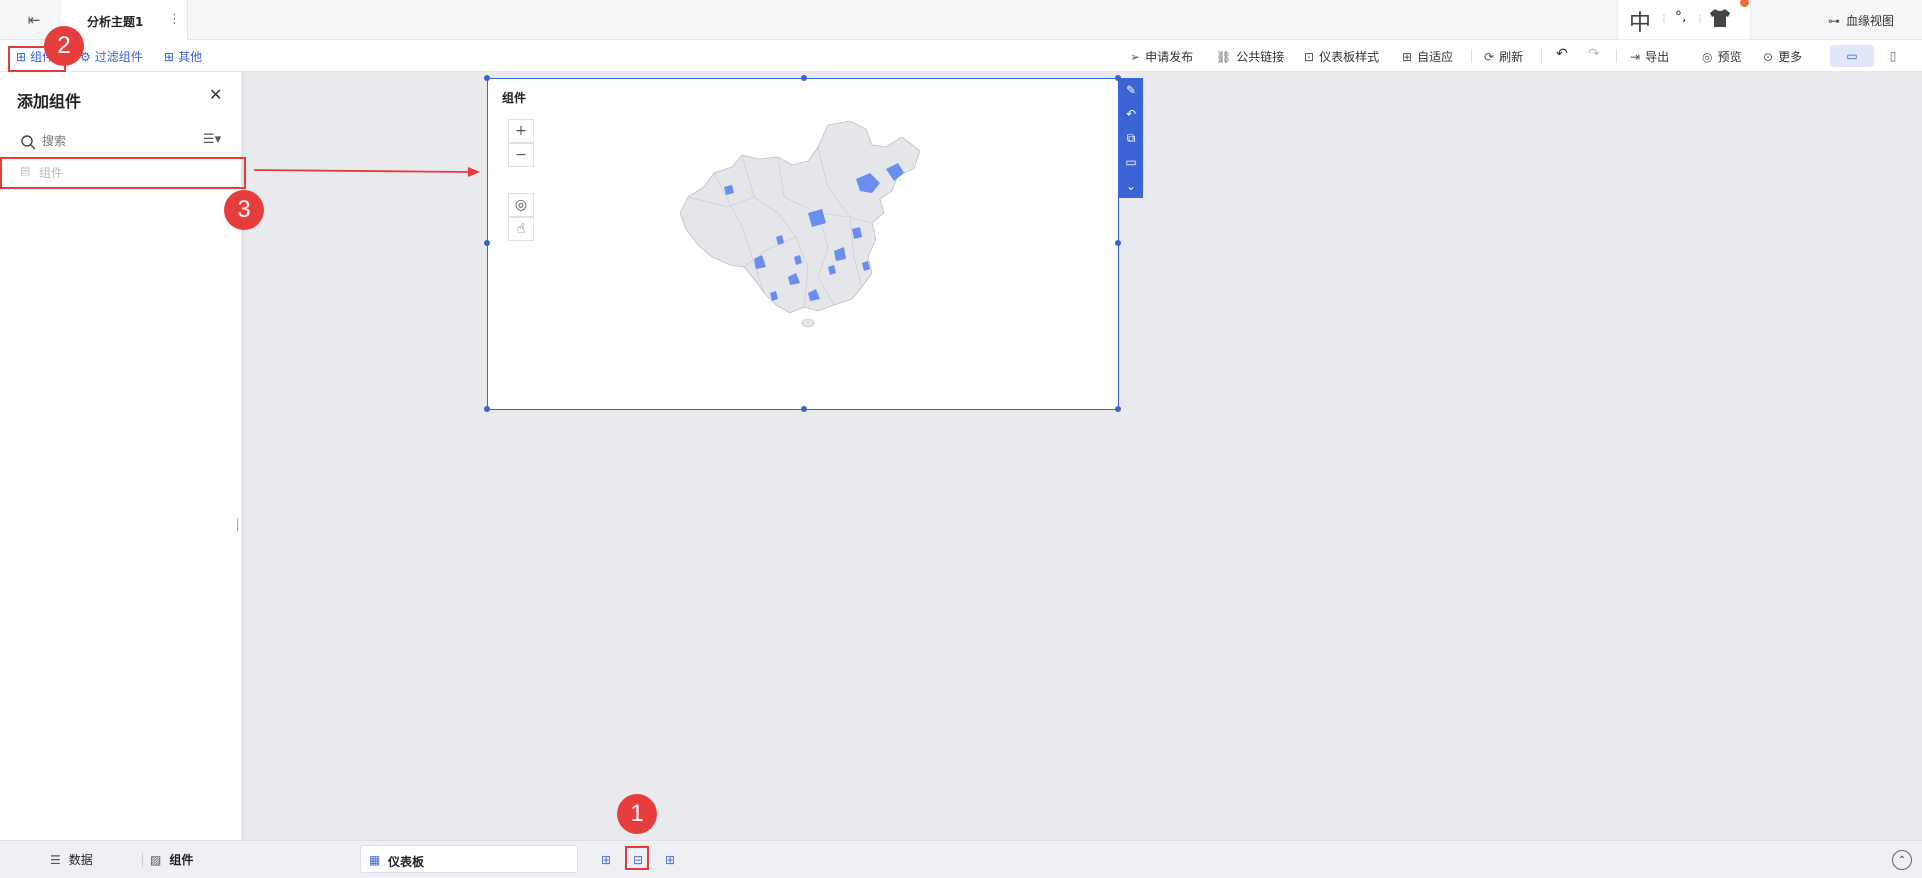  What do you see at coordinates (1118, 243) in the screenshot?
I see `resize-handle-right` at bounding box center [1118, 243].